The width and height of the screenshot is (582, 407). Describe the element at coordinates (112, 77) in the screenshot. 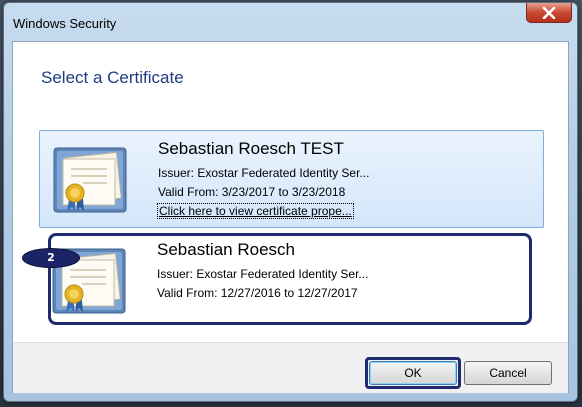

I see `dialog-heading: Select a Certificate` at that location.